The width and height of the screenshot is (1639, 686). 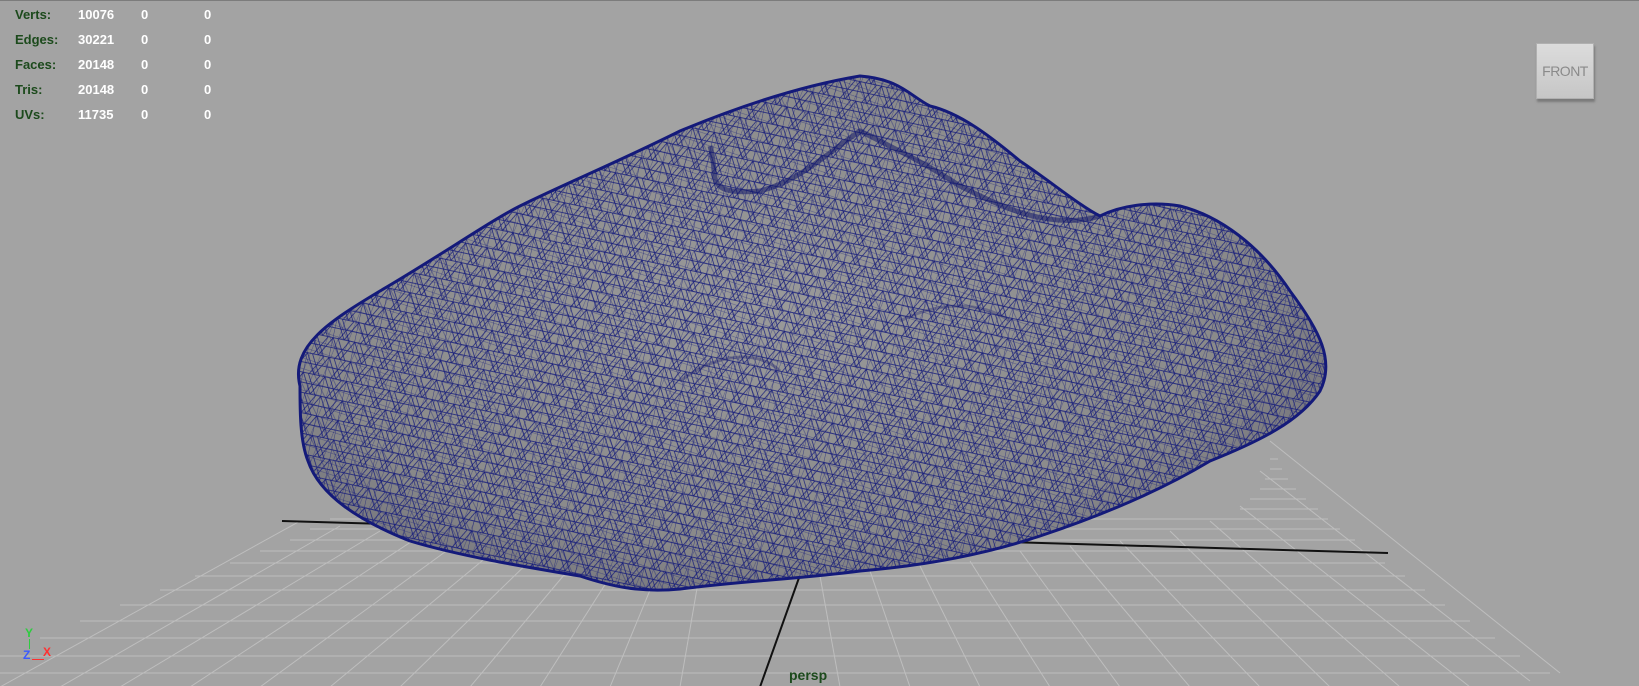 I want to click on camera-name-label: persp, so click(x=808, y=675).